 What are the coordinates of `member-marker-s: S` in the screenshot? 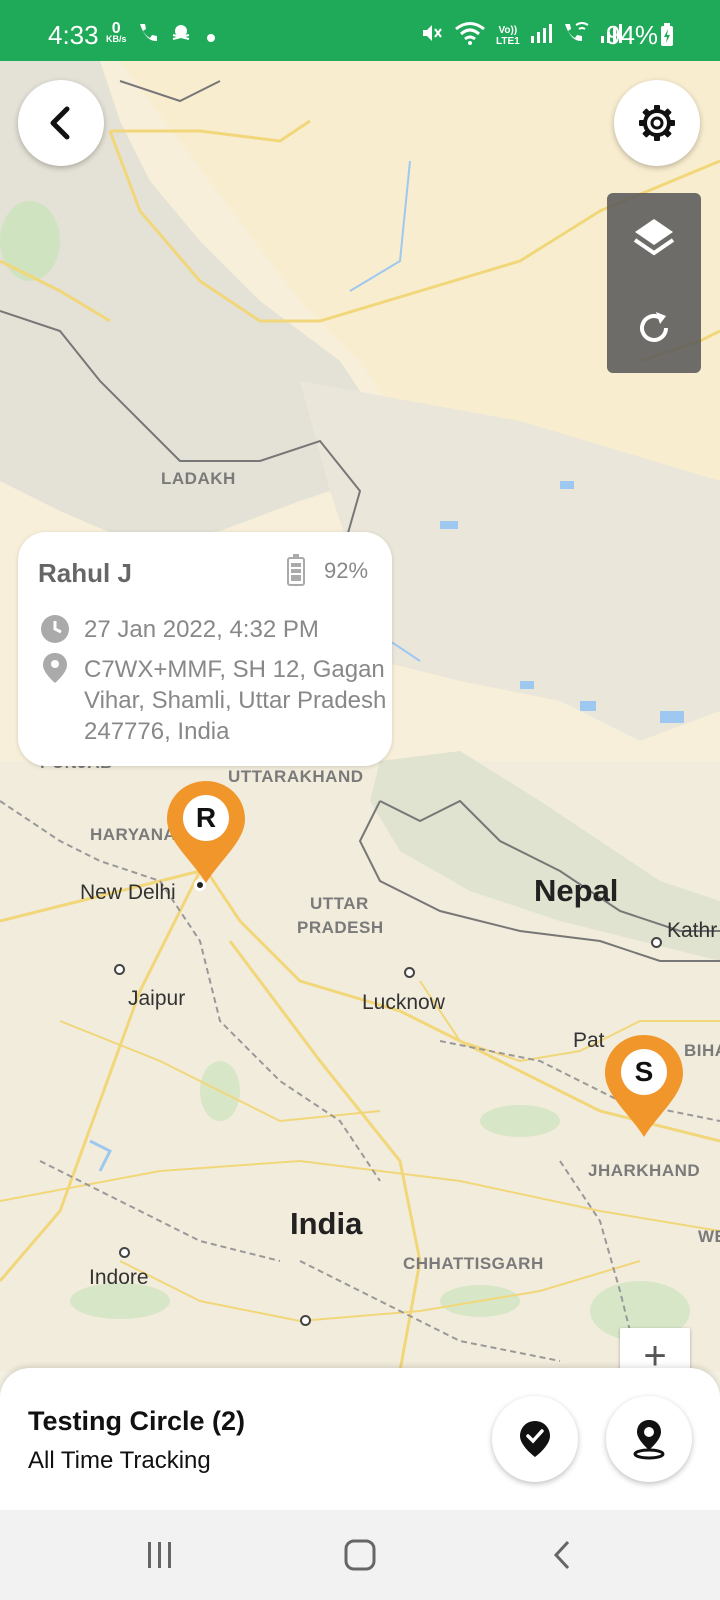 It's located at (644, 1088).